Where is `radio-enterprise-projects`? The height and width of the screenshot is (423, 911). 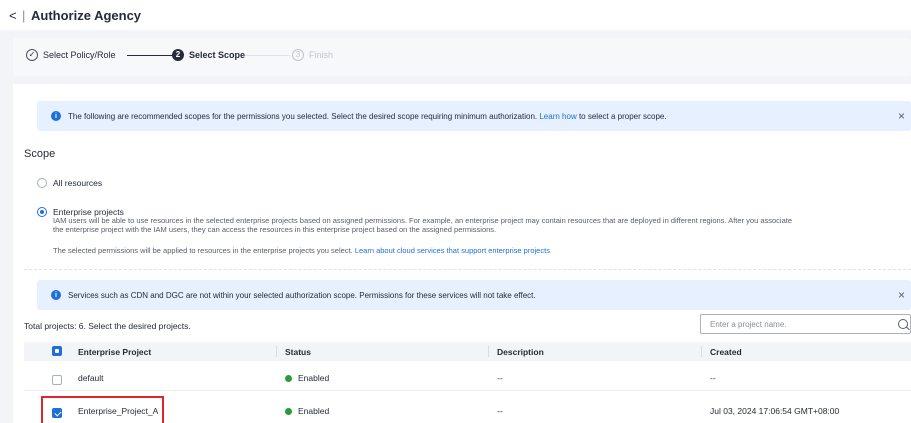
radio-enterprise-projects is located at coordinates (42, 212).